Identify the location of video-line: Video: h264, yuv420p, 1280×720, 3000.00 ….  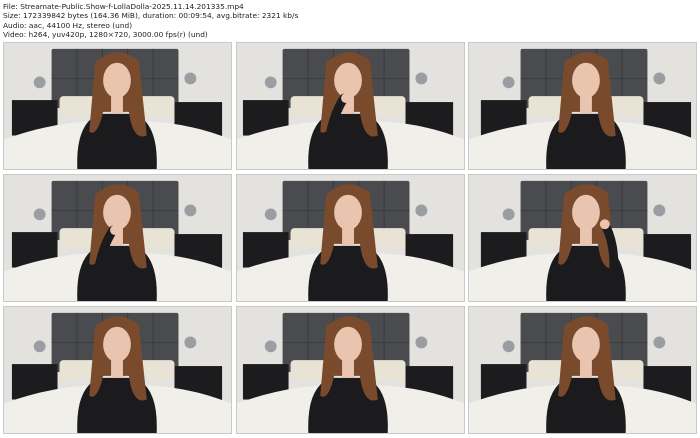
(105, 34).